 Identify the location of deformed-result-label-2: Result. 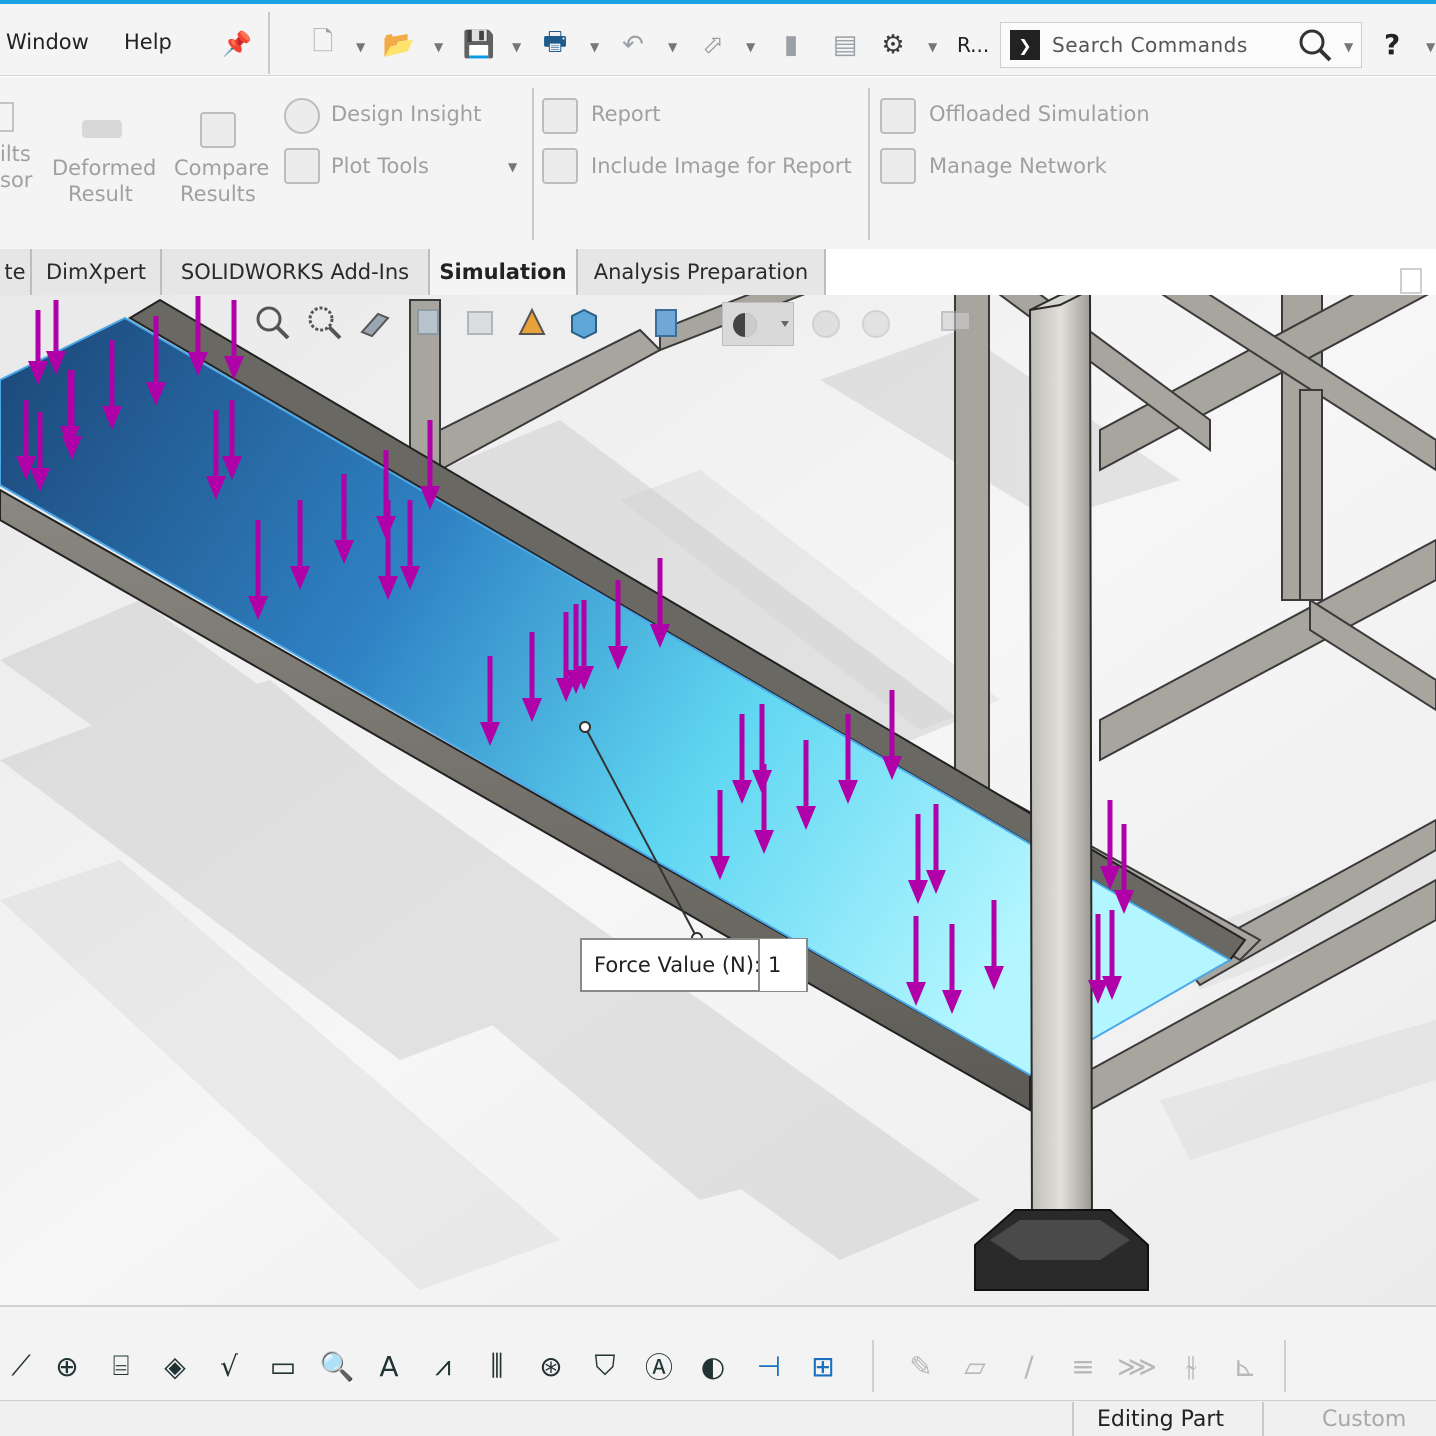
(100, 194).